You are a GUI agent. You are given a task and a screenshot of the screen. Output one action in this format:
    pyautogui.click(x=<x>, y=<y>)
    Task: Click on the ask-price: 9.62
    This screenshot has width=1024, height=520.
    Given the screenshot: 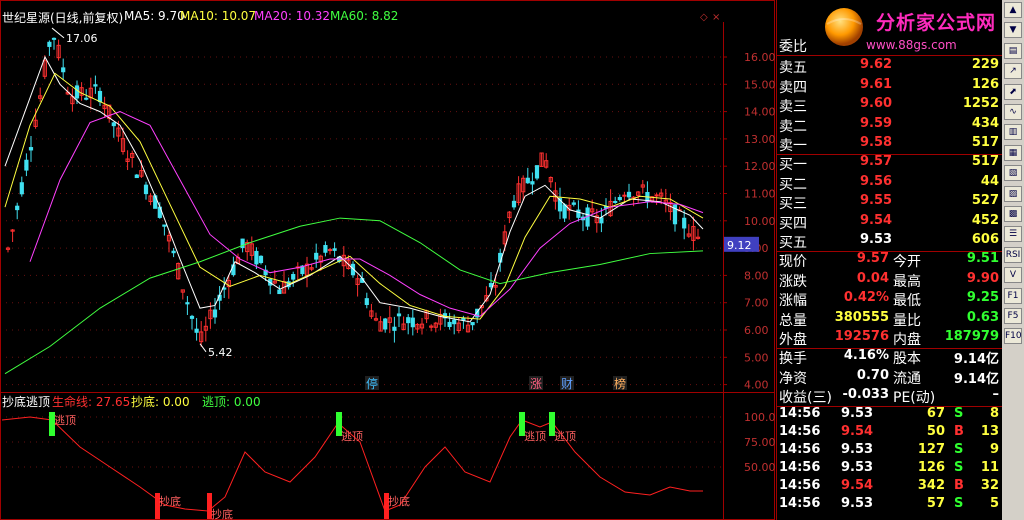 What is the action you would take?
    pyautogui.click(x=876, y=64)
    